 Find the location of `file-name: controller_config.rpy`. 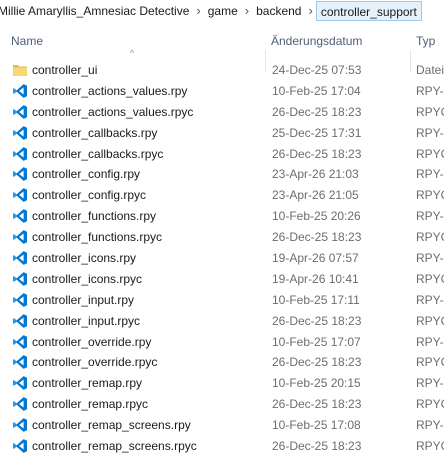

file-name: controller_config.rpy is located at coordinates (86, 174).